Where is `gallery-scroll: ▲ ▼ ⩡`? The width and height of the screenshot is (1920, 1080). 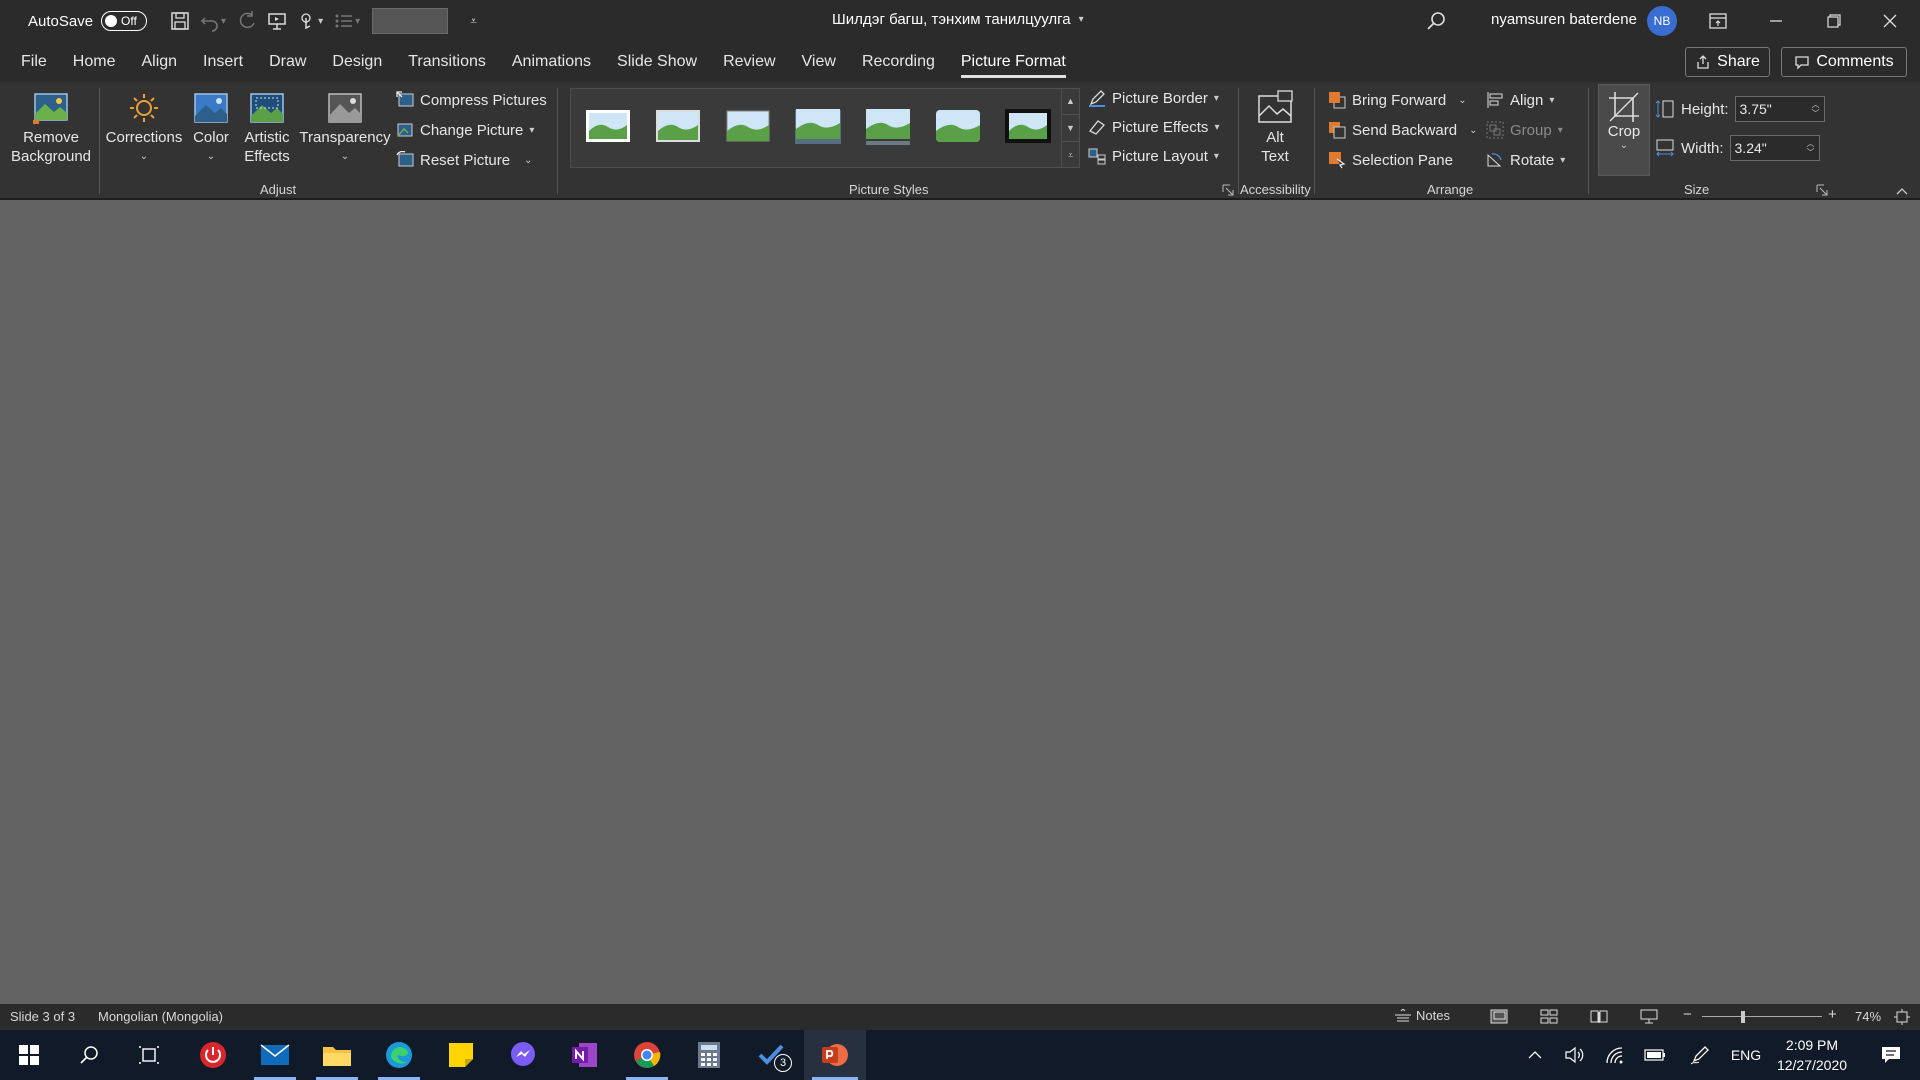 gallery-scroll: ▲ ▼ ⩡ is located at coordinates (1070, 128).